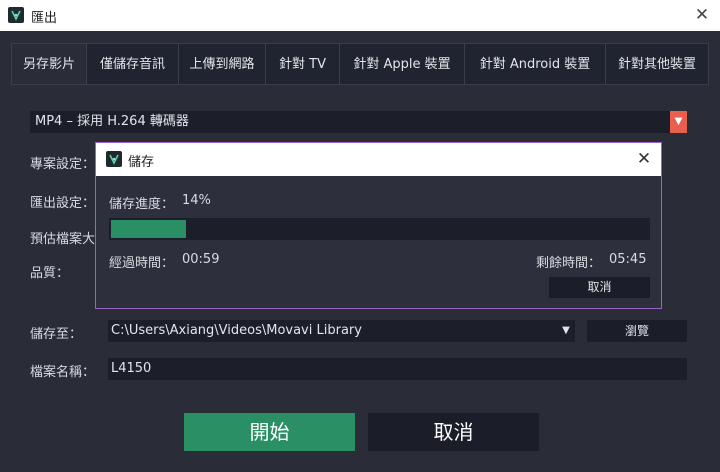  What do you see at coordinates (644, 159) in the screenshot?
I see `dialog-close-icon: ✕` at bounding box center [644, 159].